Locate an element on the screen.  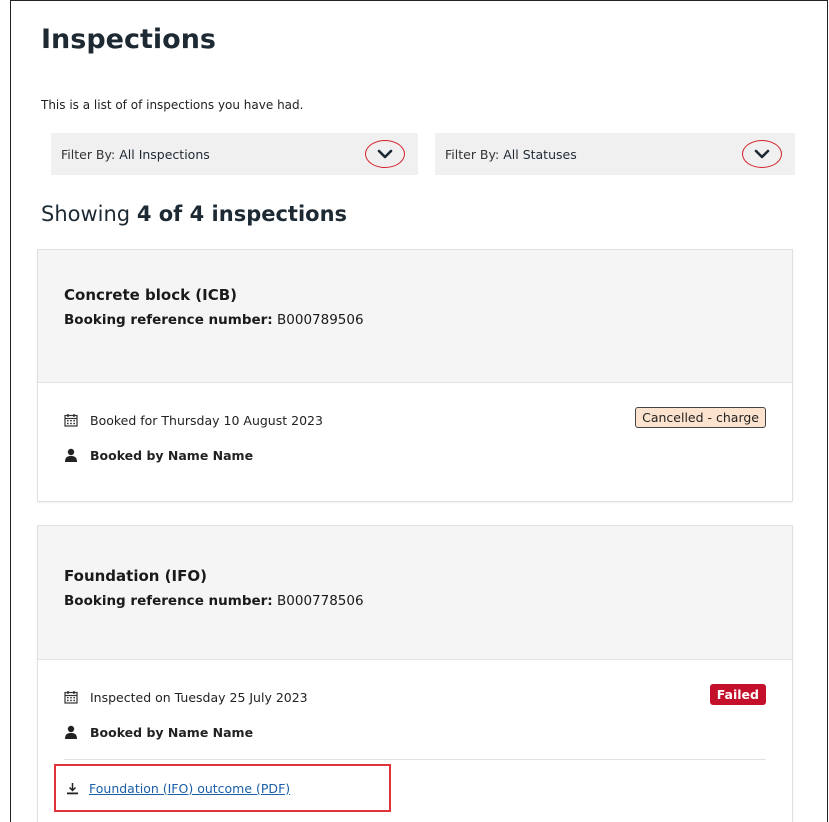
filter-value: All Statuses is located at coordinates (540, 154).